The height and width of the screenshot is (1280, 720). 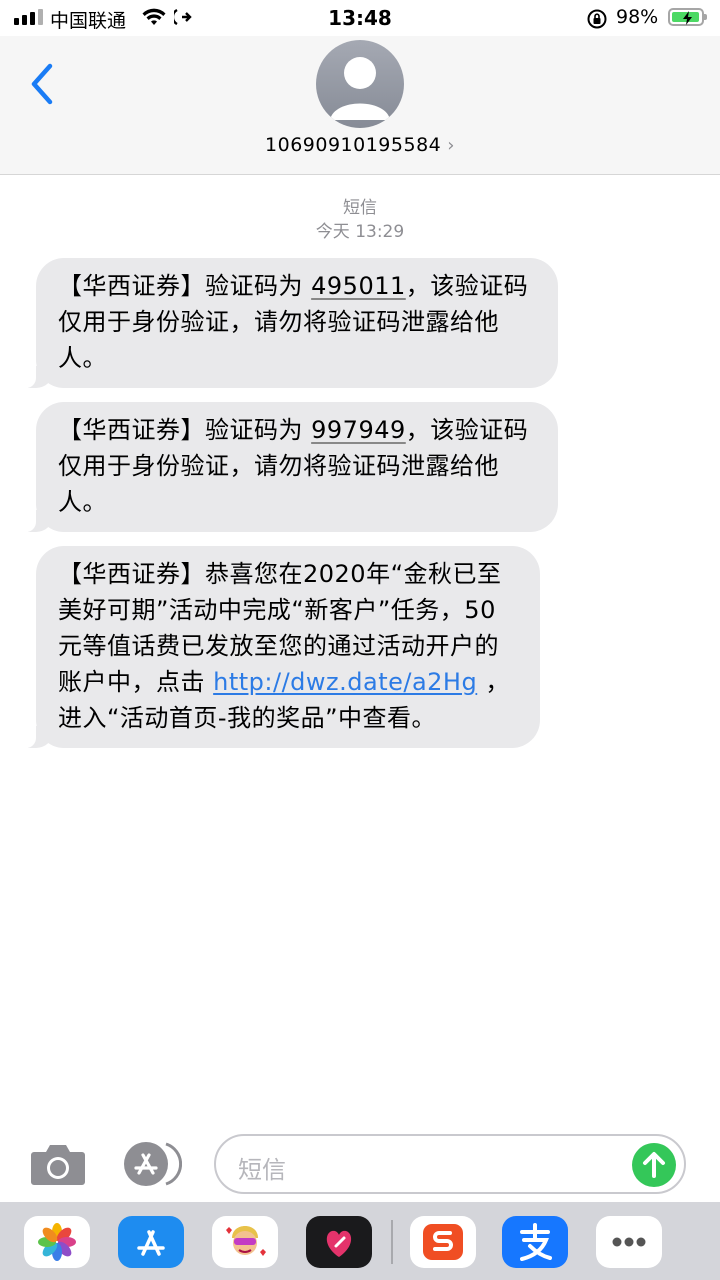 I want to click on person-icon, so click(x=360, y=88).